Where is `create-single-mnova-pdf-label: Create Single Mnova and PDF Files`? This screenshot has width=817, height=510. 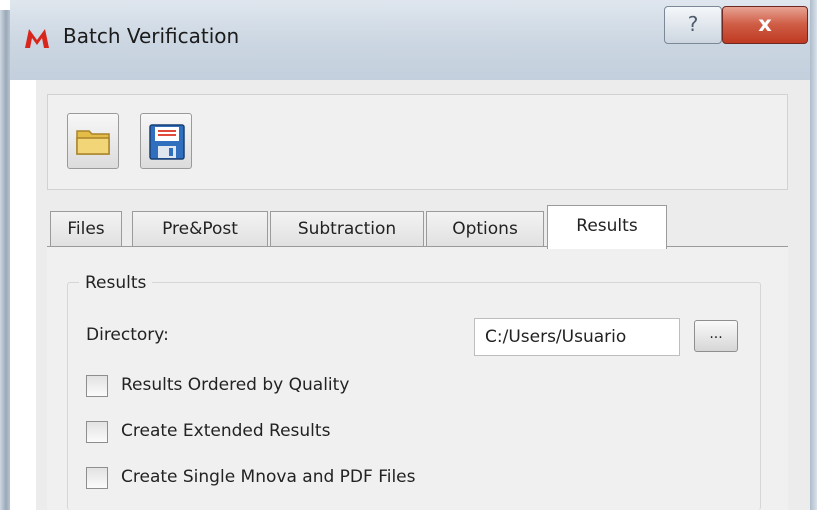 create-single-mnova-pdf-label: Create Single Mnova and PDF Files is located at coordinates (268, 477).